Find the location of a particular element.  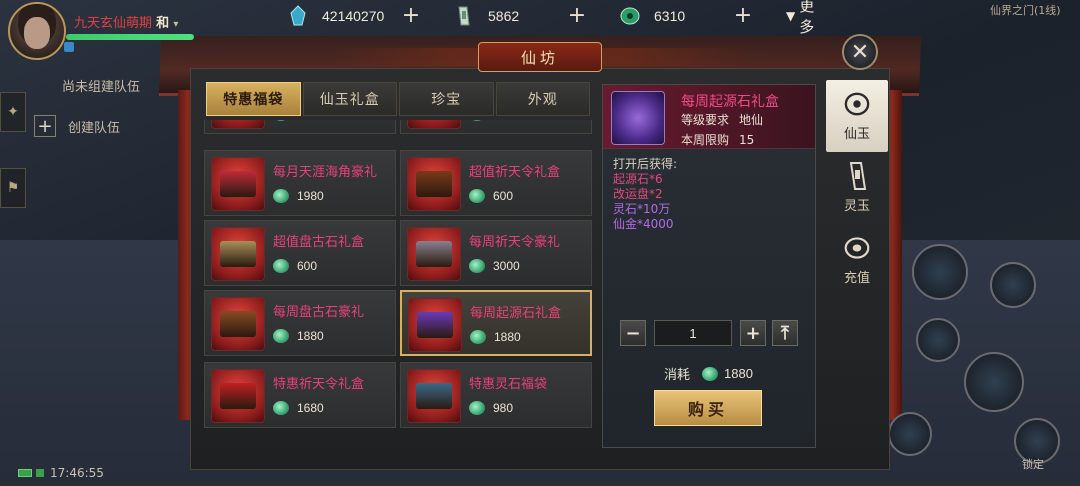

shop-item: 每周祈天令豪礼 3000 is located at coordinates (496, 253).